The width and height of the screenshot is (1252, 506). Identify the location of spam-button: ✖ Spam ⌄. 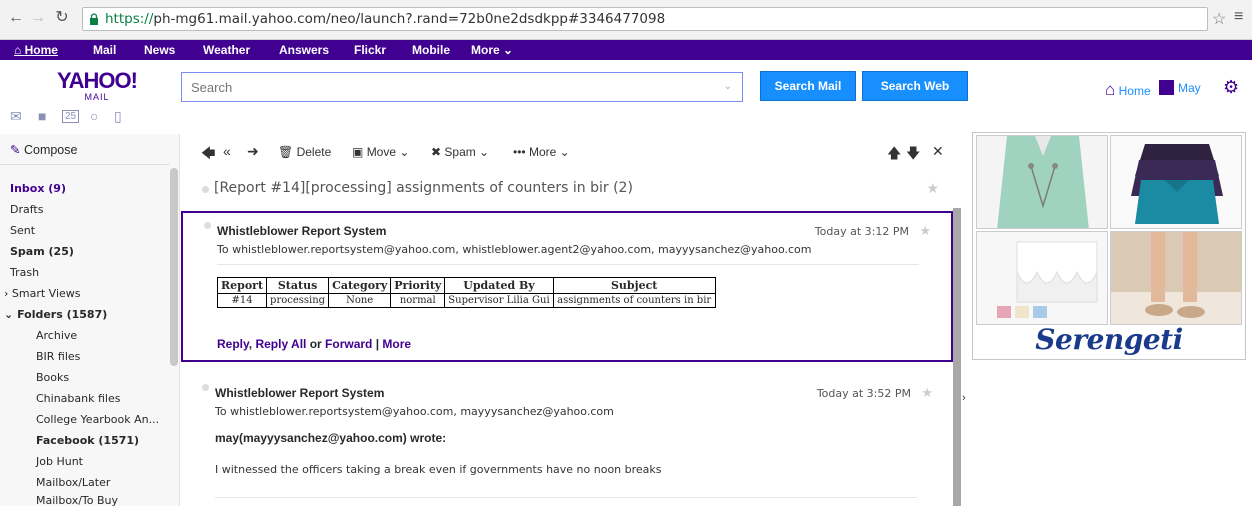
(460, 152).